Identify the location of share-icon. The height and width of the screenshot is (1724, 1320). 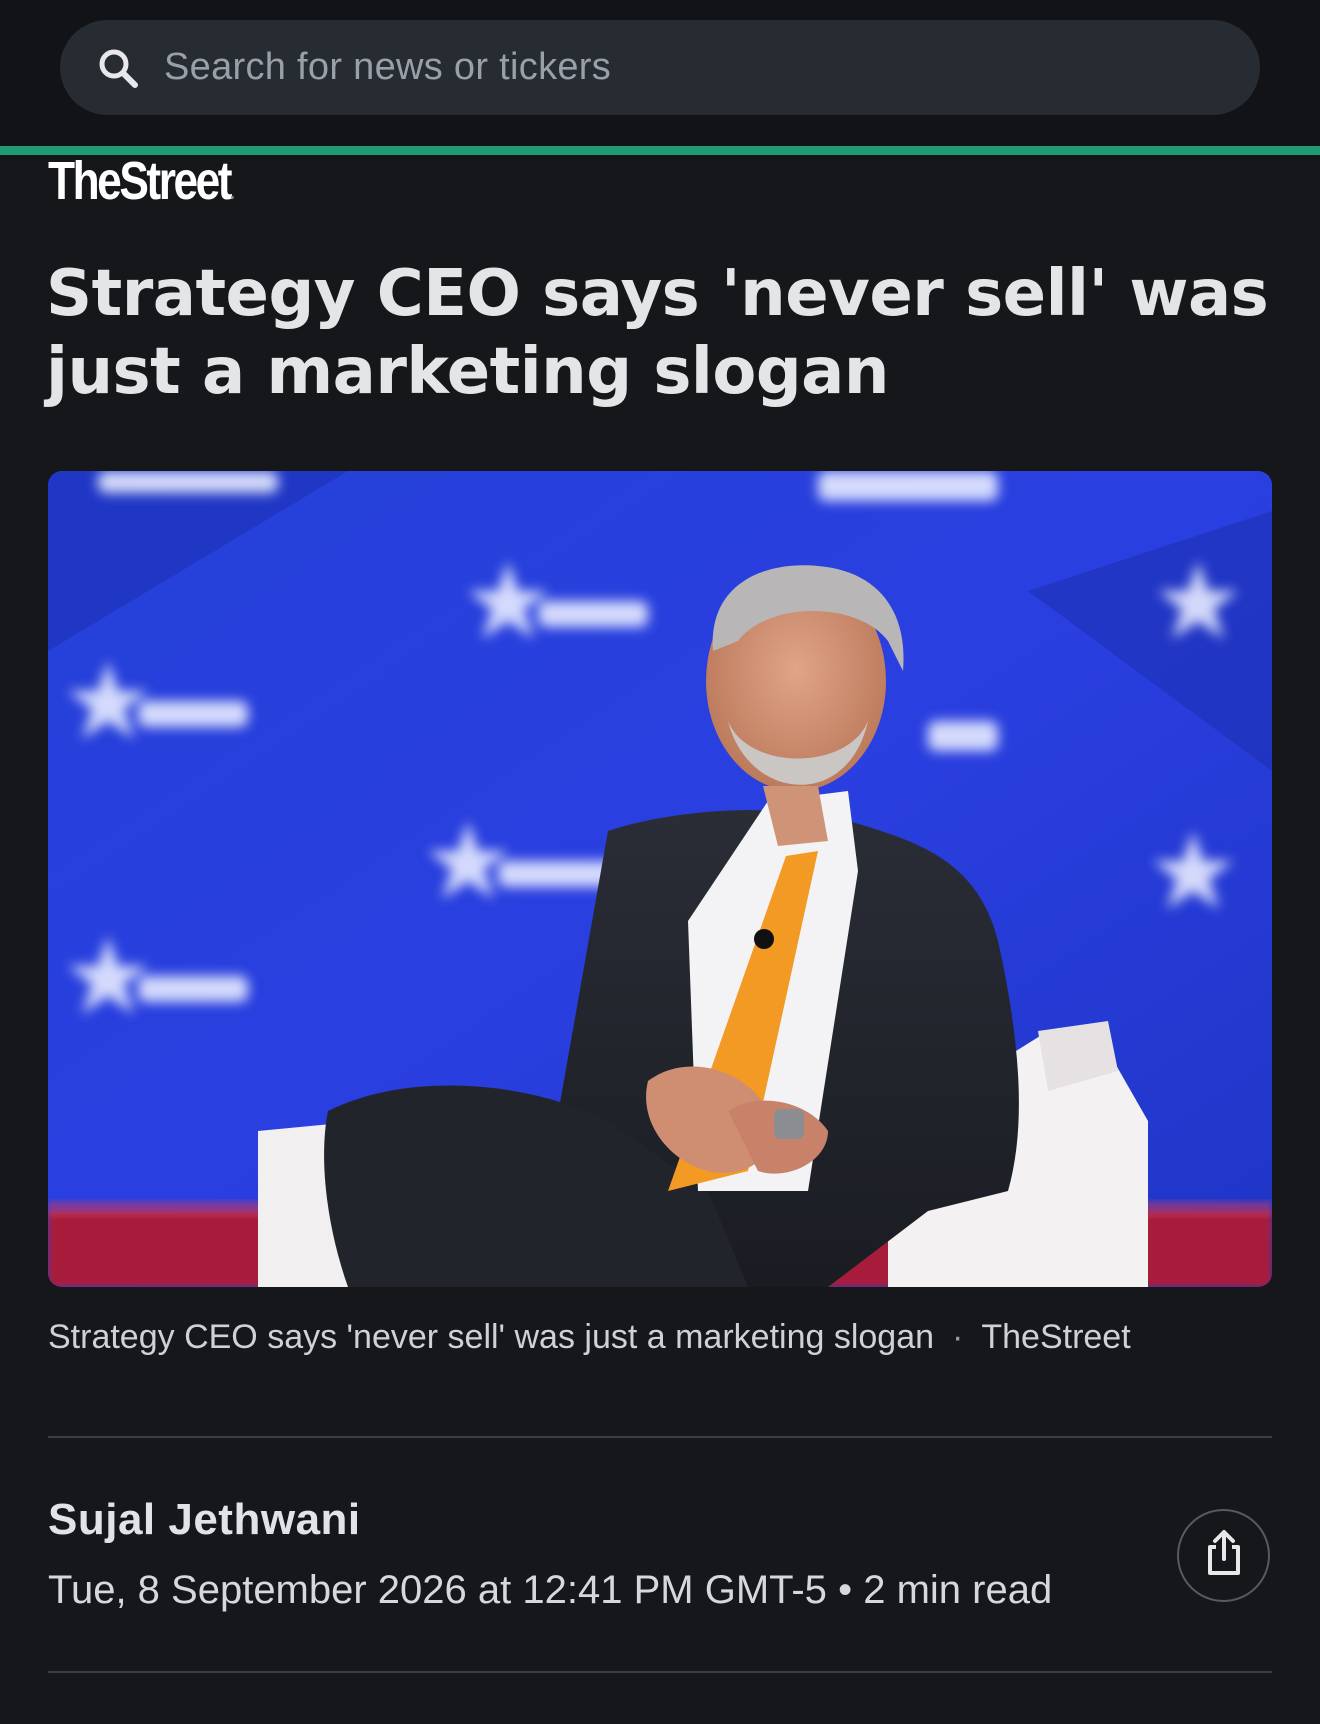
(1224, 1555).